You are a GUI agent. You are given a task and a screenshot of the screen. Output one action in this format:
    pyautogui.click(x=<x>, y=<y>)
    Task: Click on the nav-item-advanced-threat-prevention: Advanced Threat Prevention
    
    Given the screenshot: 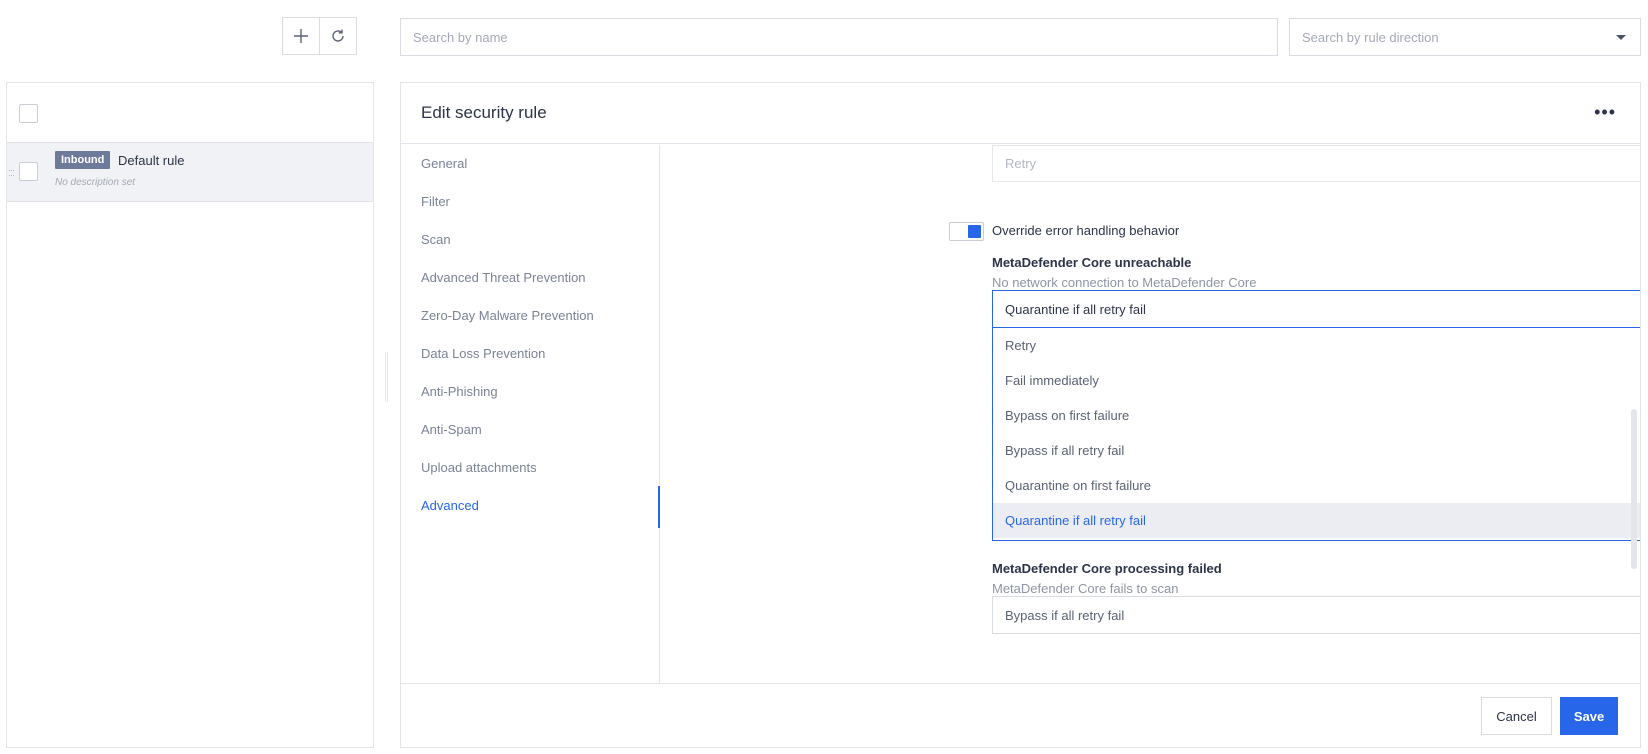 What is the action you would take?
    pyautogui.click(x=503, y=277)
    